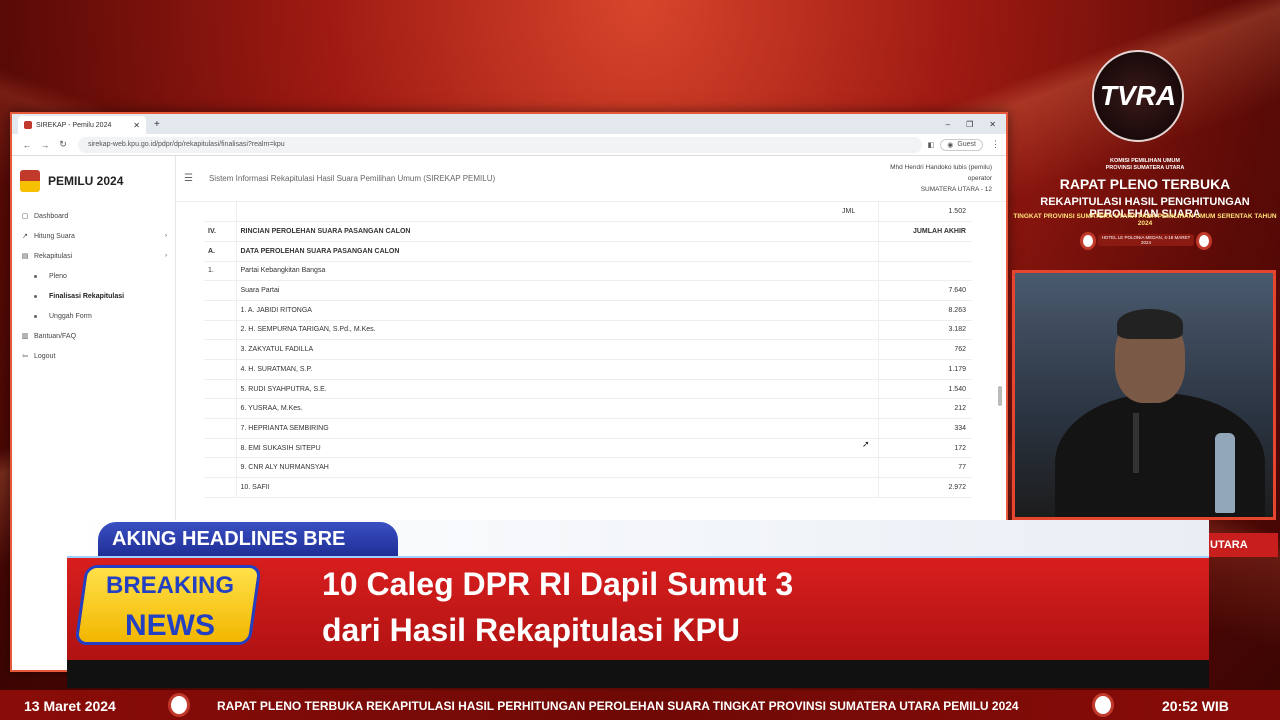 The height and width of the screenshot is (720, 1280). I want to click on table-row: 1. Partai Kebangkitan Bangsa, so click(588, 271).